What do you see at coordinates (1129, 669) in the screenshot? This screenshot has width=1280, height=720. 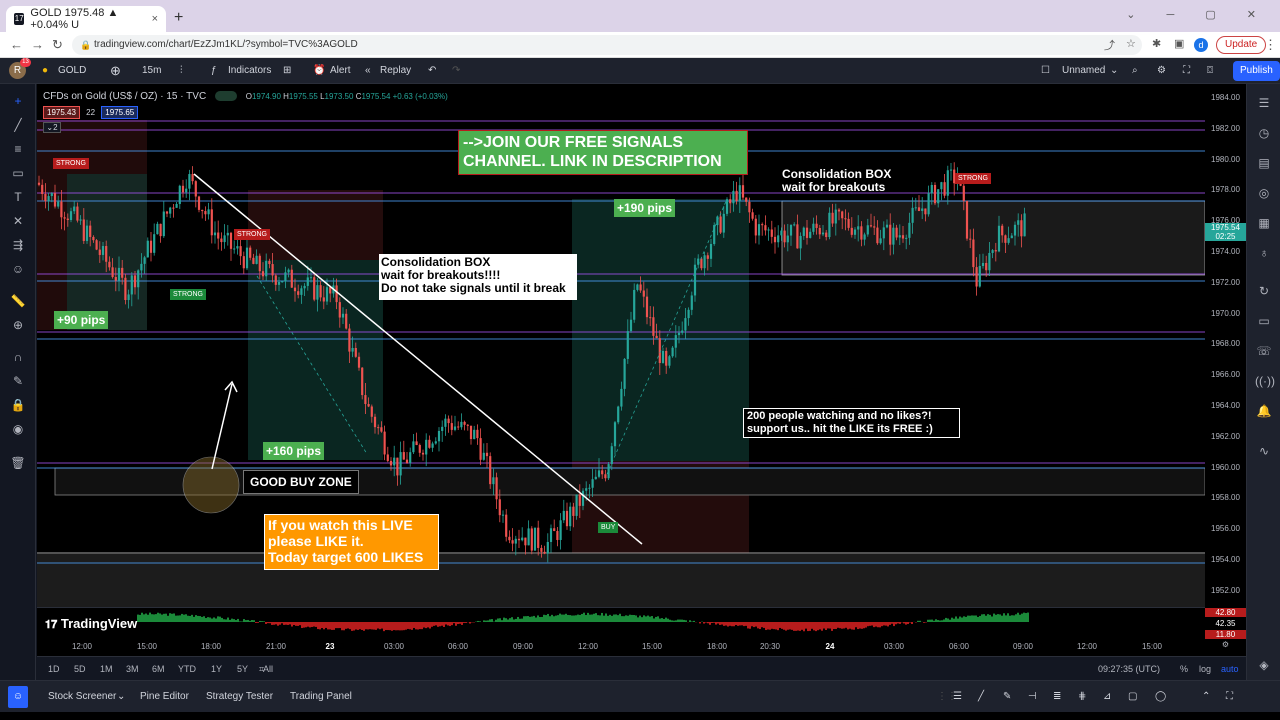 I see `utc-clock: 09:27:35 (UTC)` at bounding box center [1129, 669].